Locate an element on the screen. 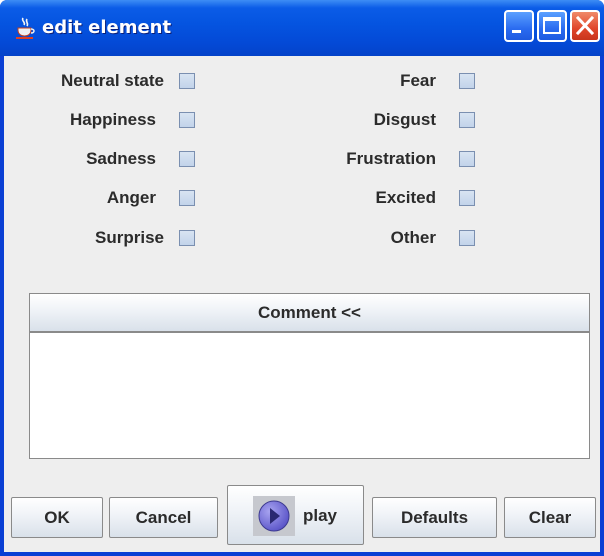 This screenshot has width=604, height=556. maximize-button is located at coordinates (552, 26).